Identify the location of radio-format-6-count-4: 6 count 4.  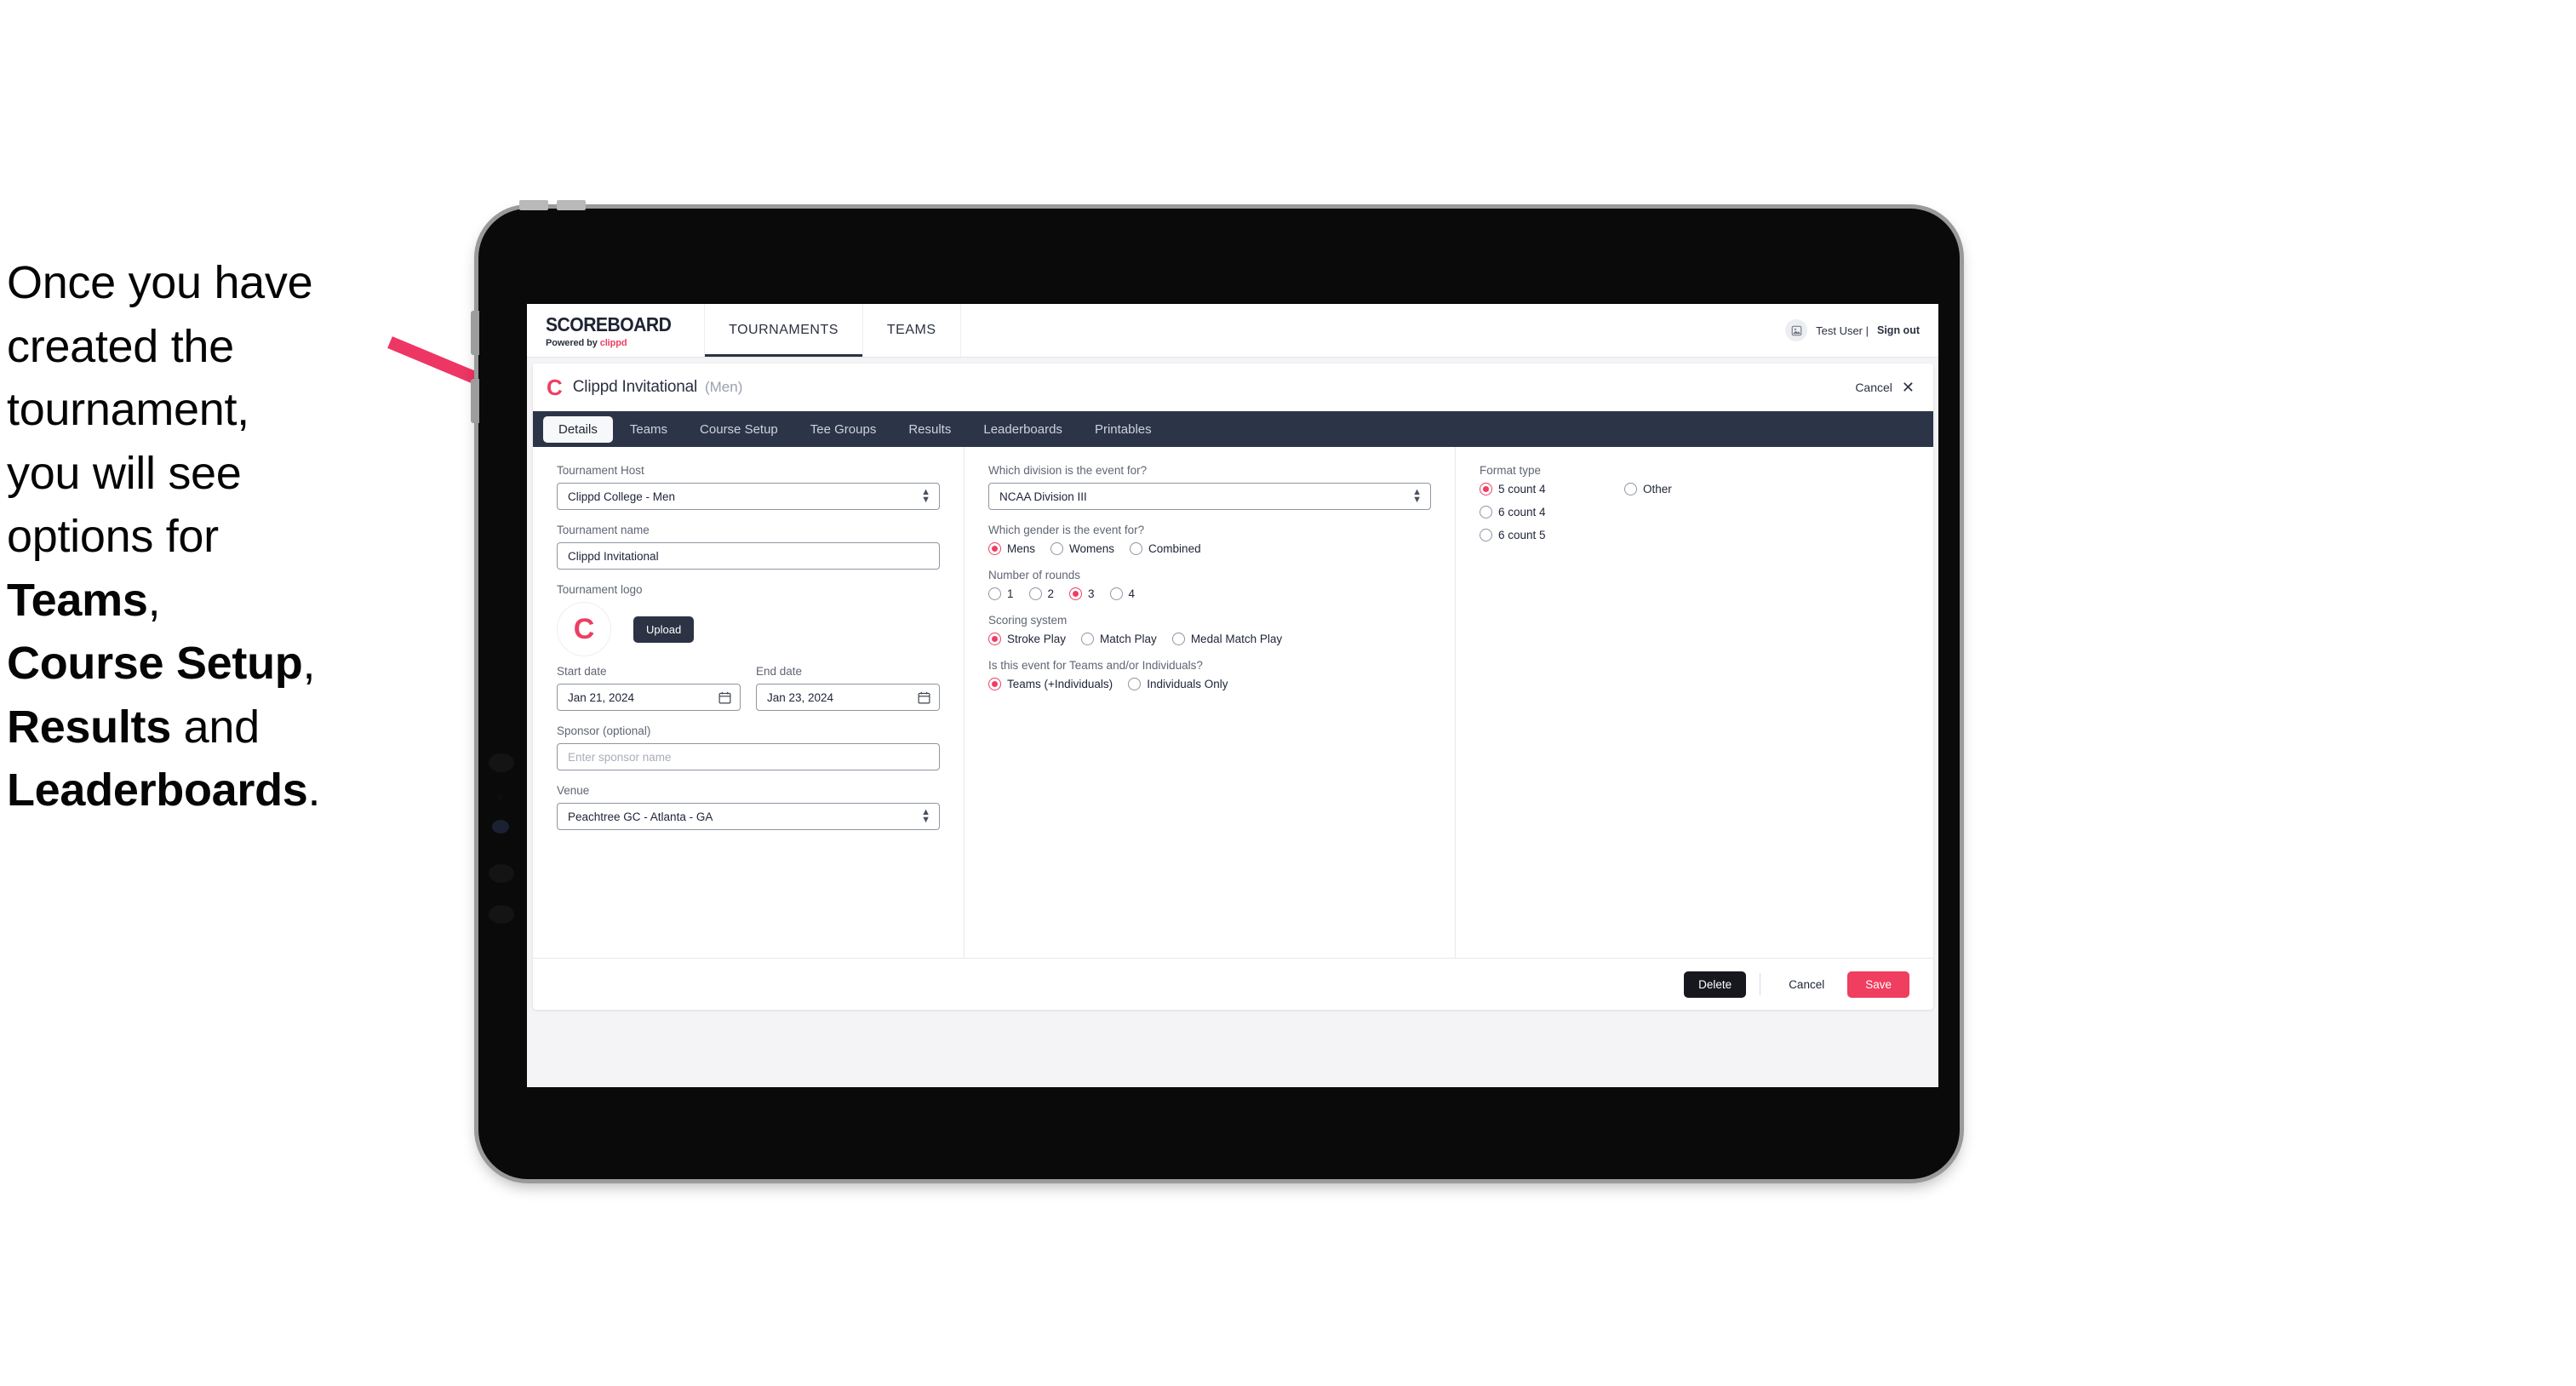
(1552, 512).